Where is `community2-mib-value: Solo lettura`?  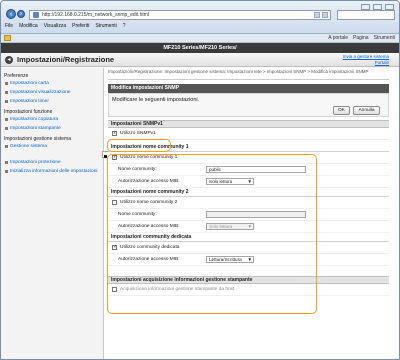 community2-mib-value: Solo lettura is located at coordinates (221, 226).